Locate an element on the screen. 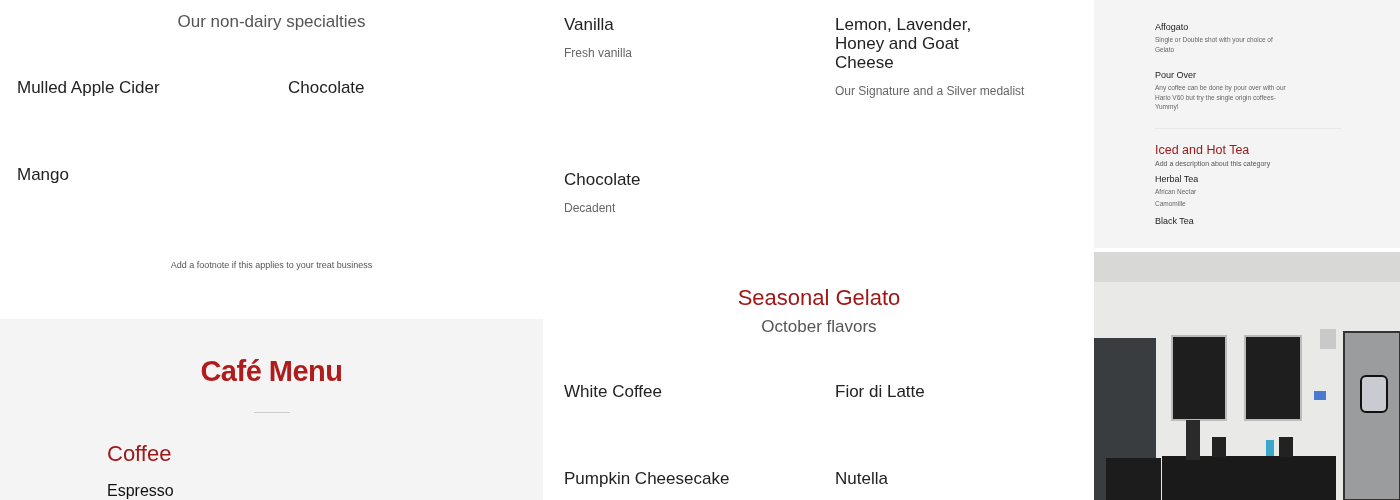 The width and height of the screenshot is (1400, 500). item-name: White Coffee is located at coordinates (613, 391).